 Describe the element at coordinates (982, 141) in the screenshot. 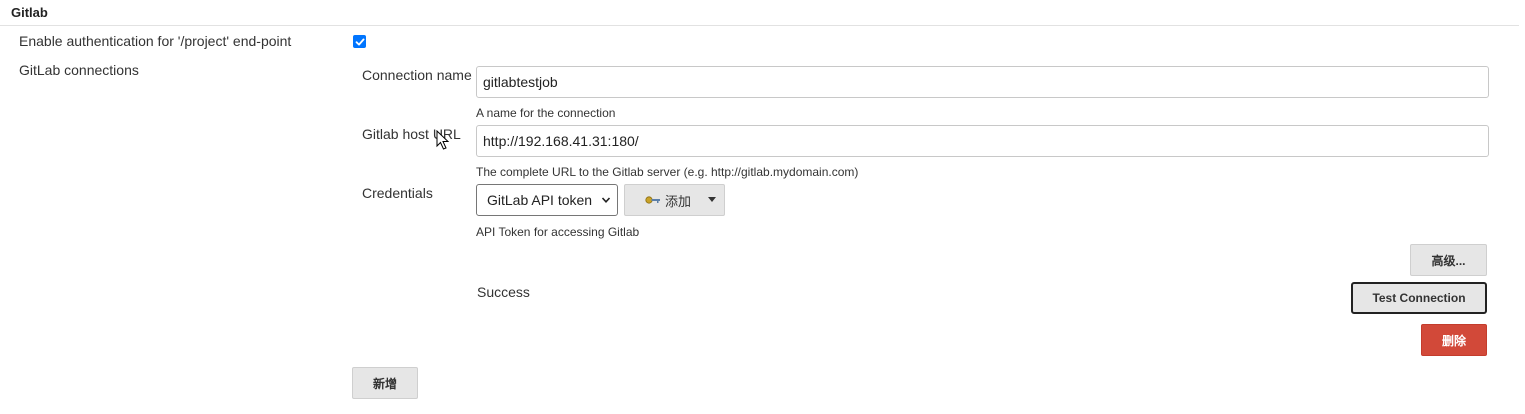

I see `host-url-input` at that location.